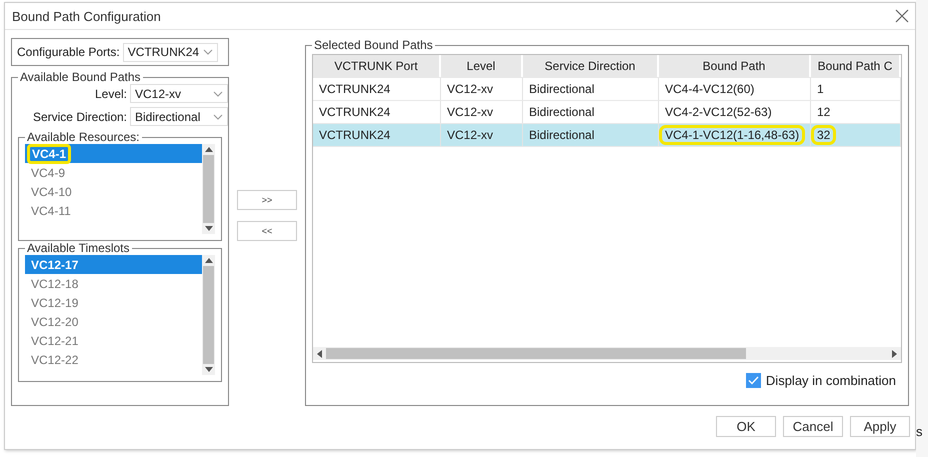 This screenshot has width=928, height=457. Describe the element at coordinates (482, 66) in the screenshot. I see `column-header: Level` at that location.